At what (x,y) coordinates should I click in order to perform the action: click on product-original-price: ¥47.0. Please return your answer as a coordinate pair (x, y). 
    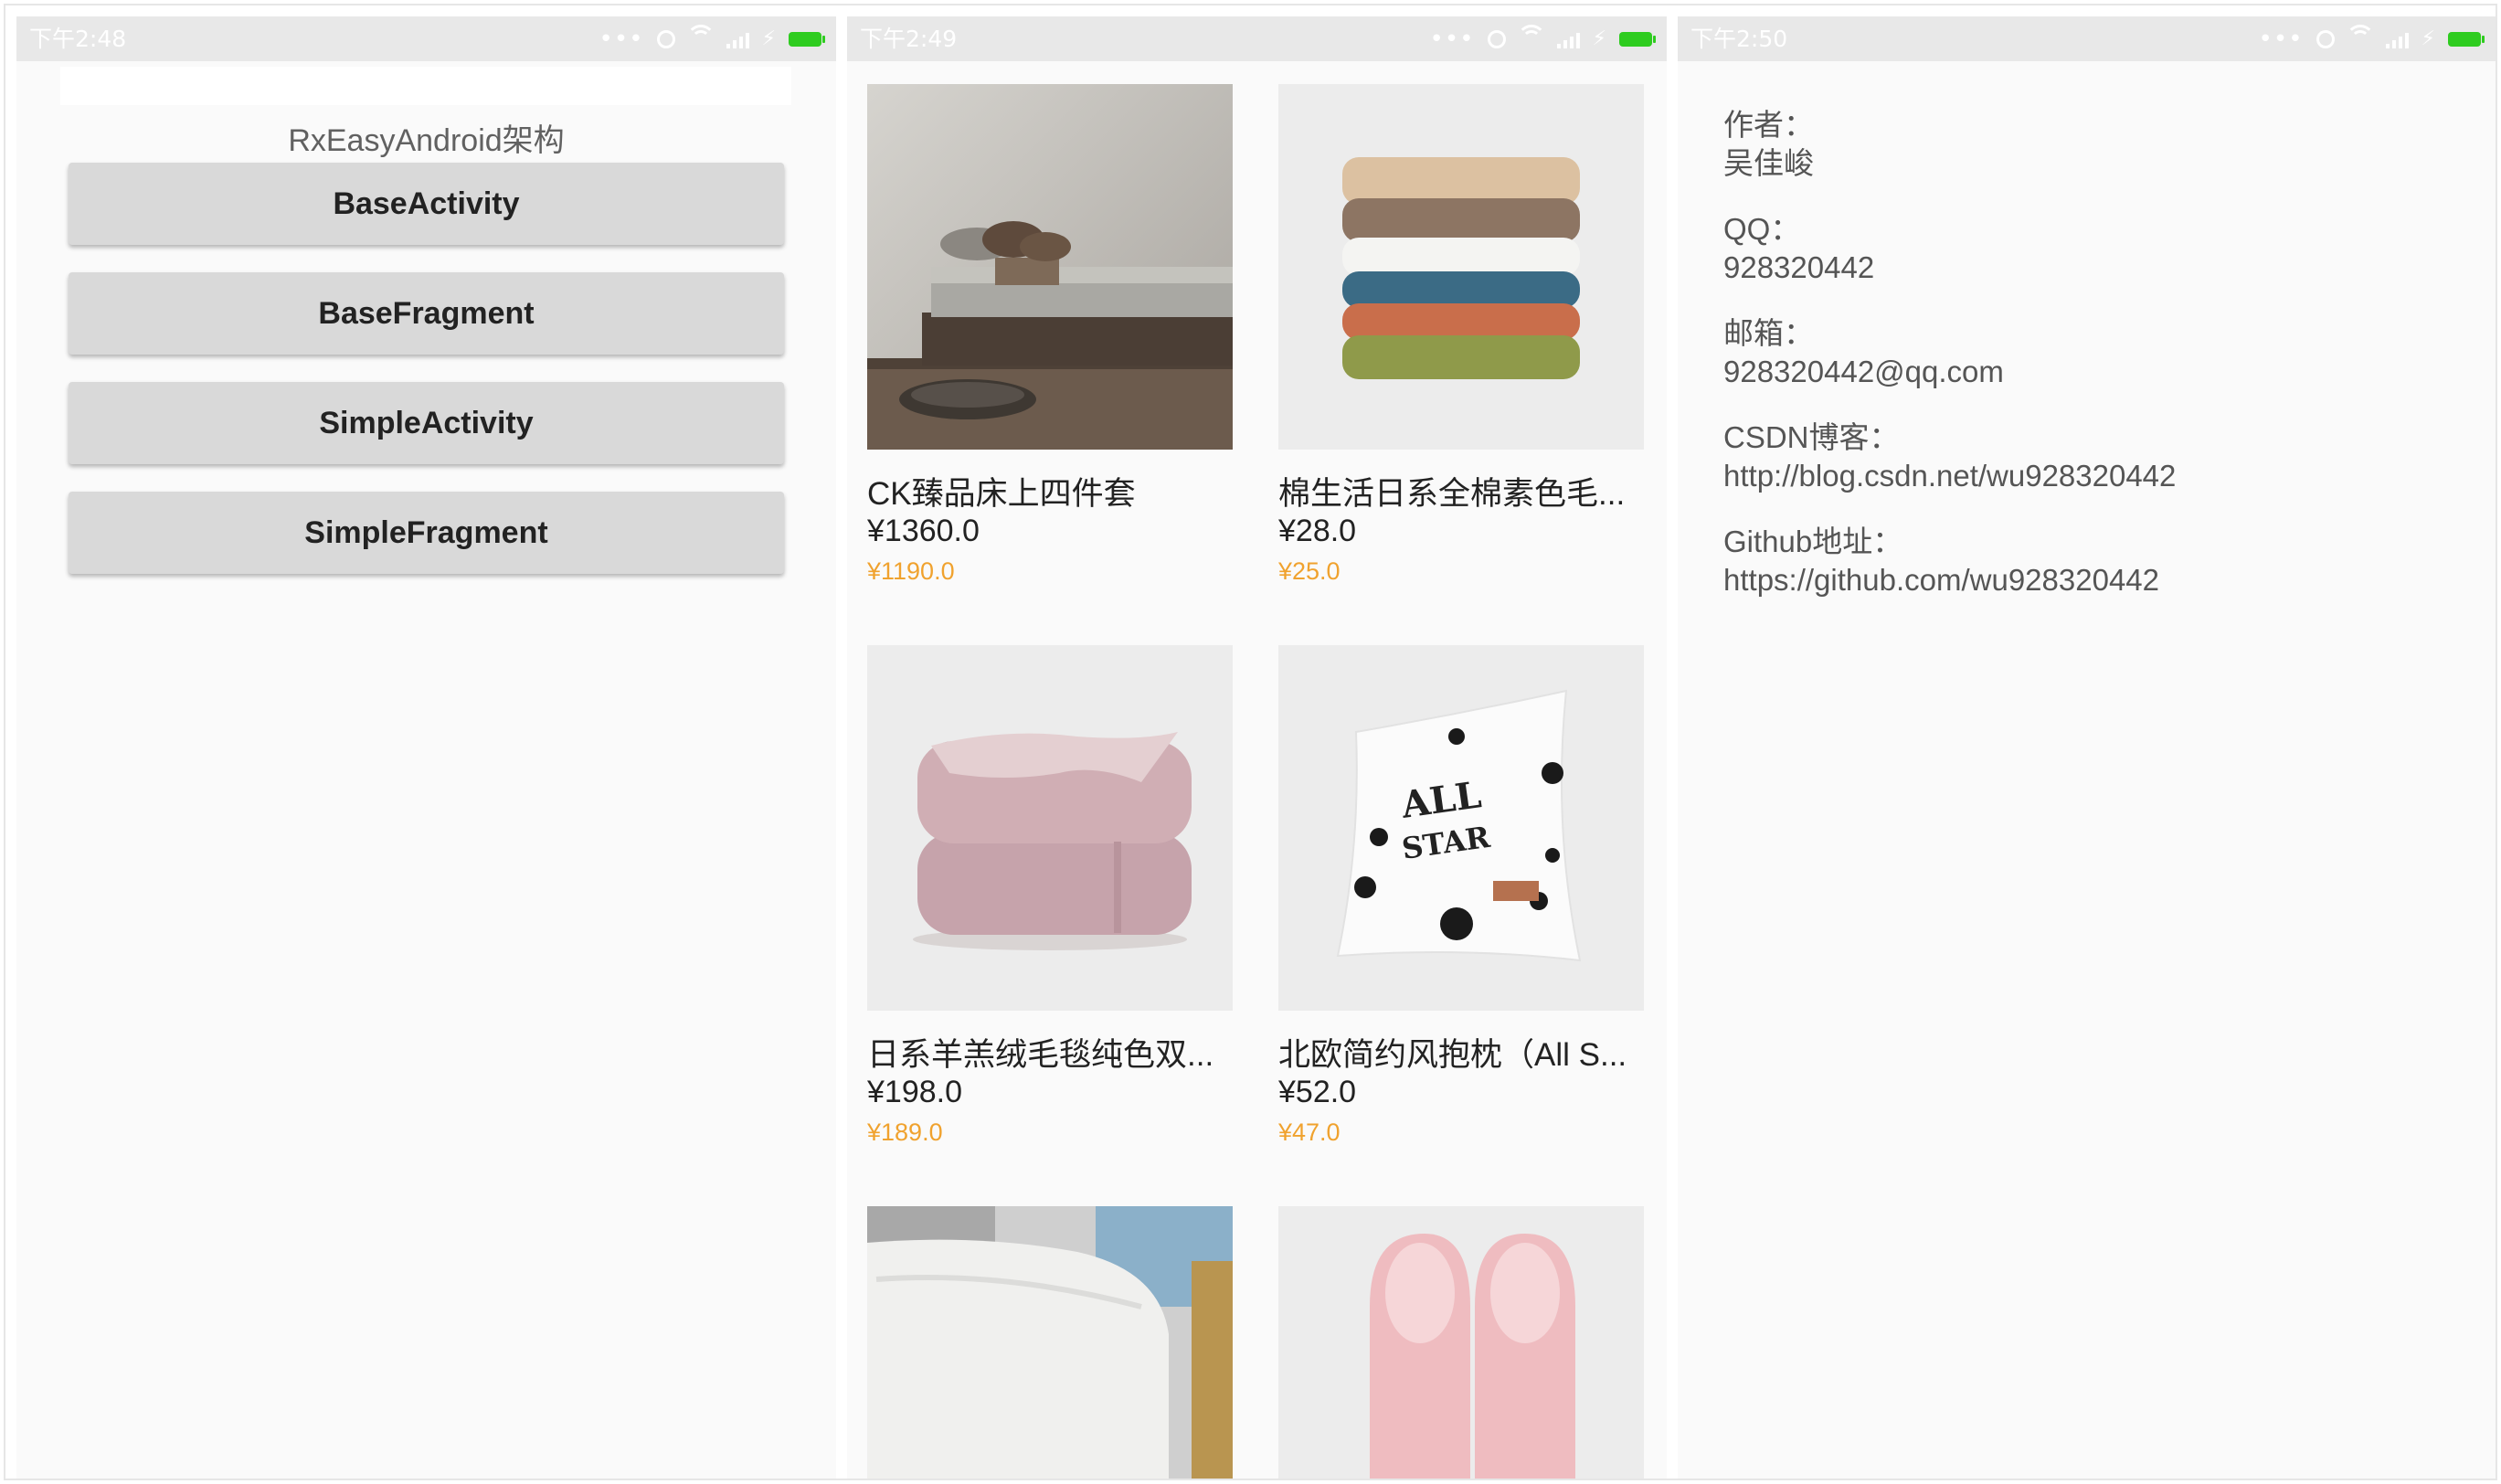
    Looking at the image, I should click on (1309, 1132).